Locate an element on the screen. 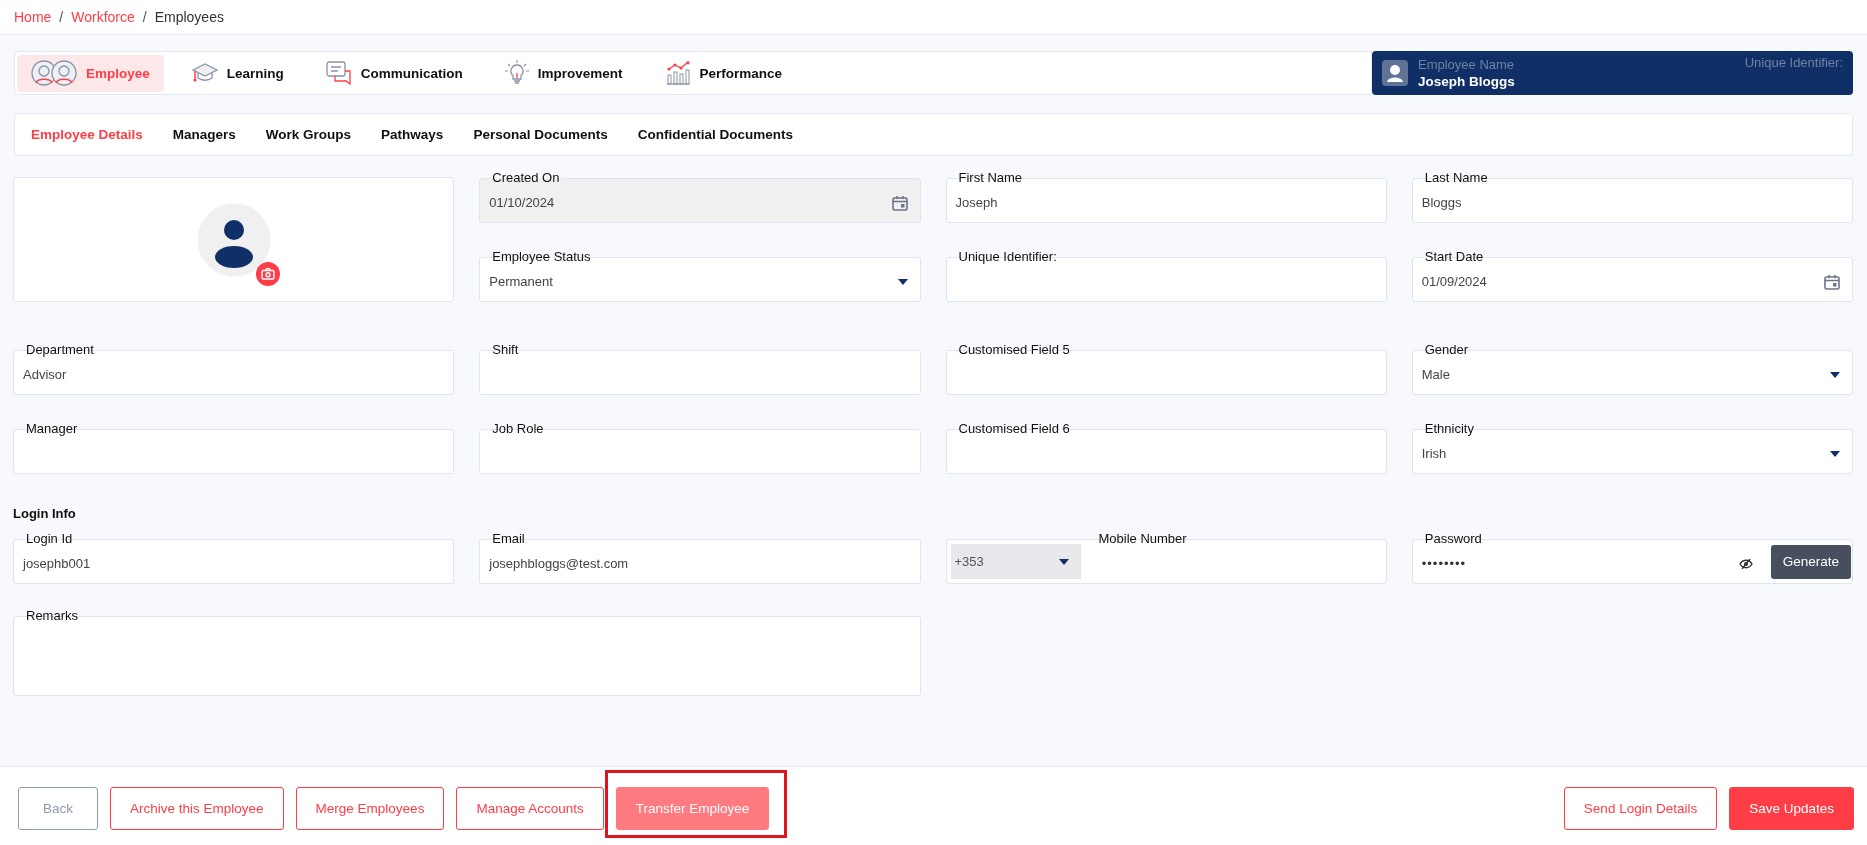  country-code-dropdown: +353 is located at coordinates (1015, 561).